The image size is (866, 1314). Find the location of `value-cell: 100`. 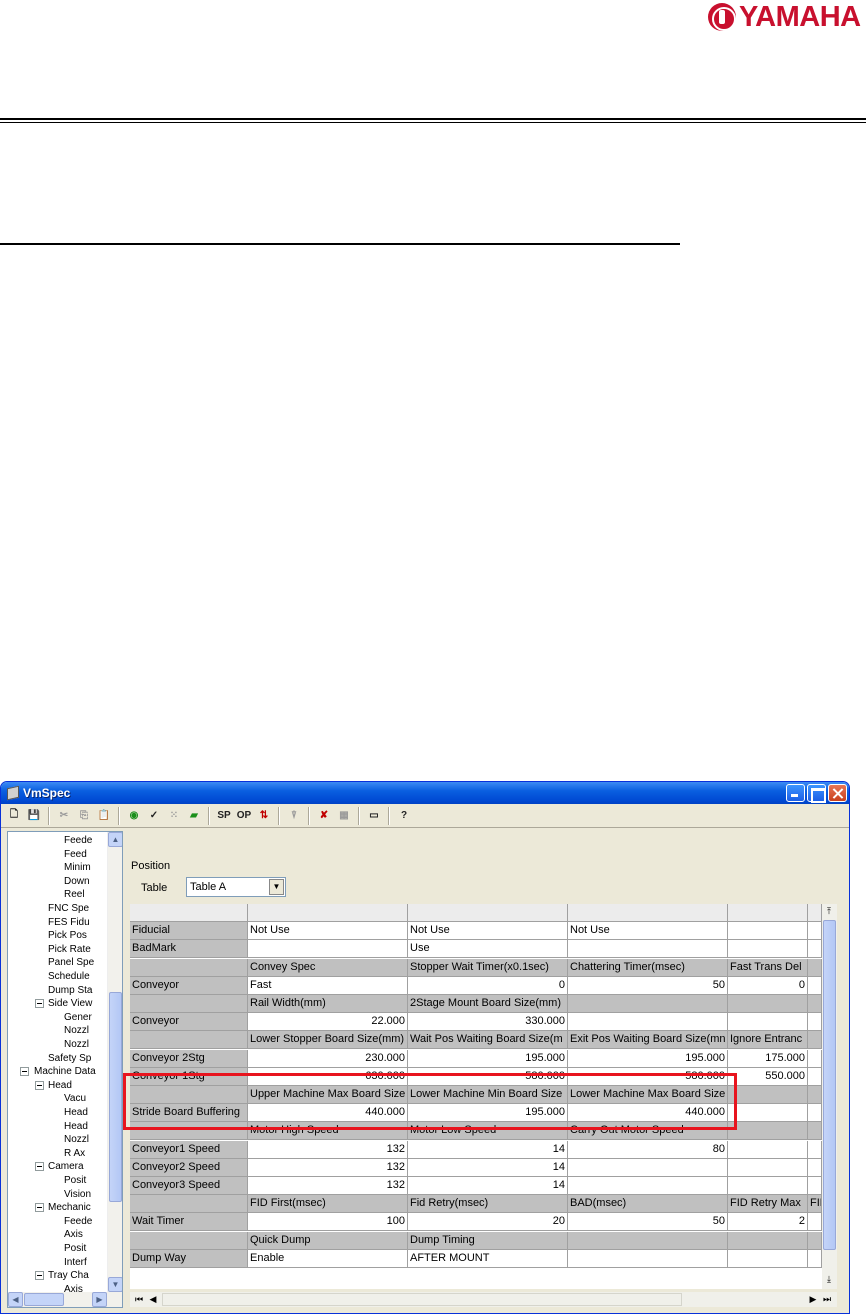

value-cell: 100 is located at coordinates (328, 1222).